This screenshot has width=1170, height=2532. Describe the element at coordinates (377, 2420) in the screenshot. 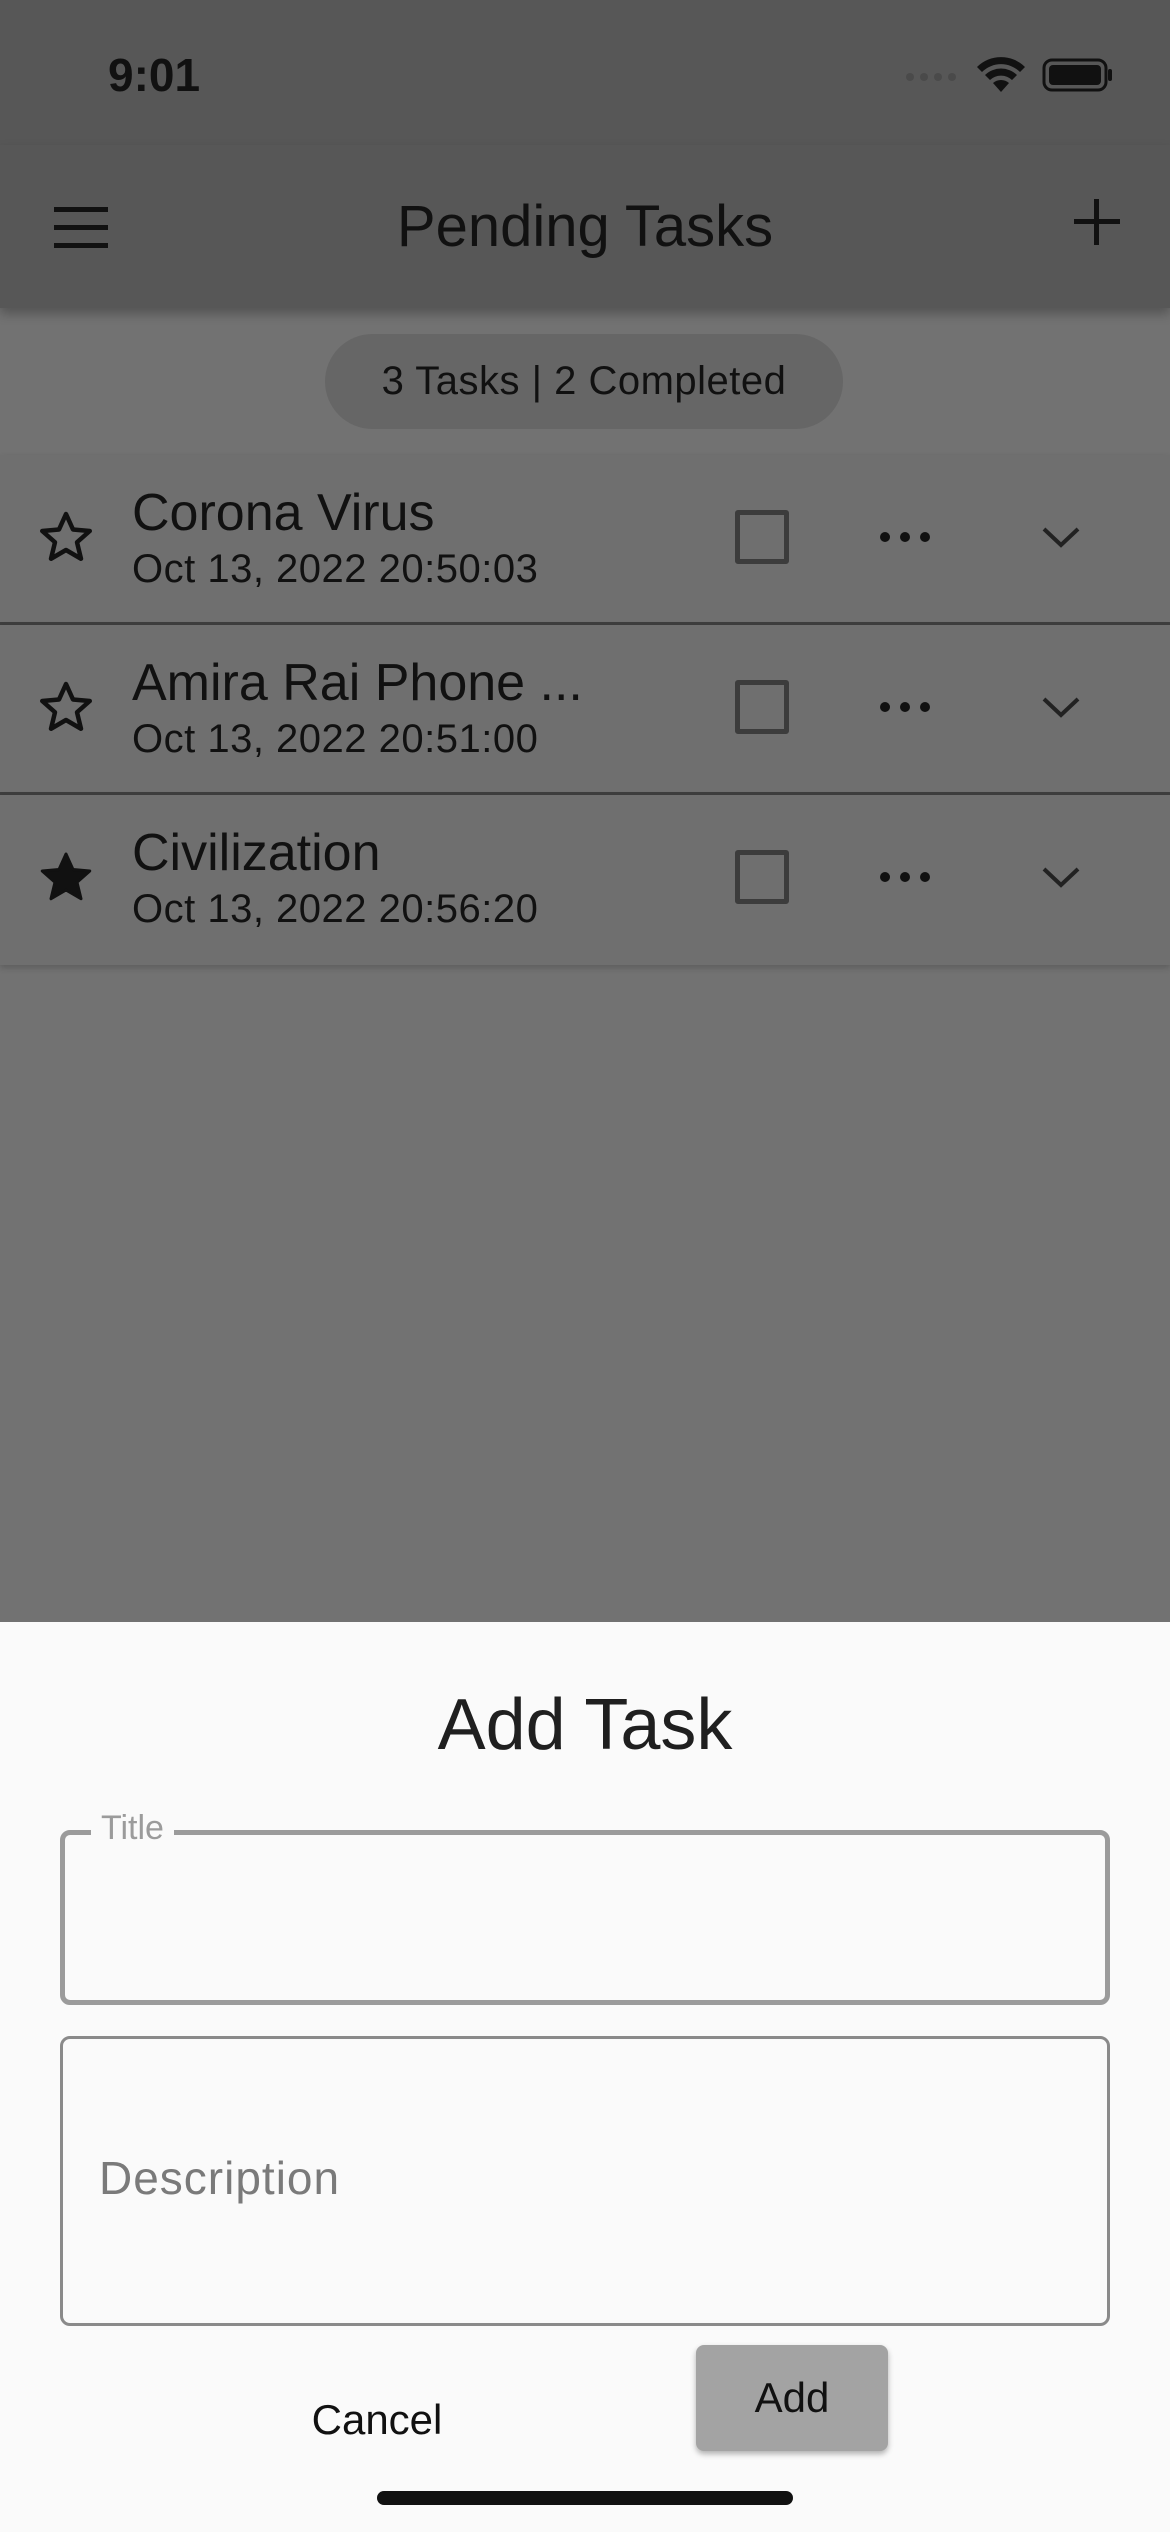

I see `cancel-button: Cancel` at that location.